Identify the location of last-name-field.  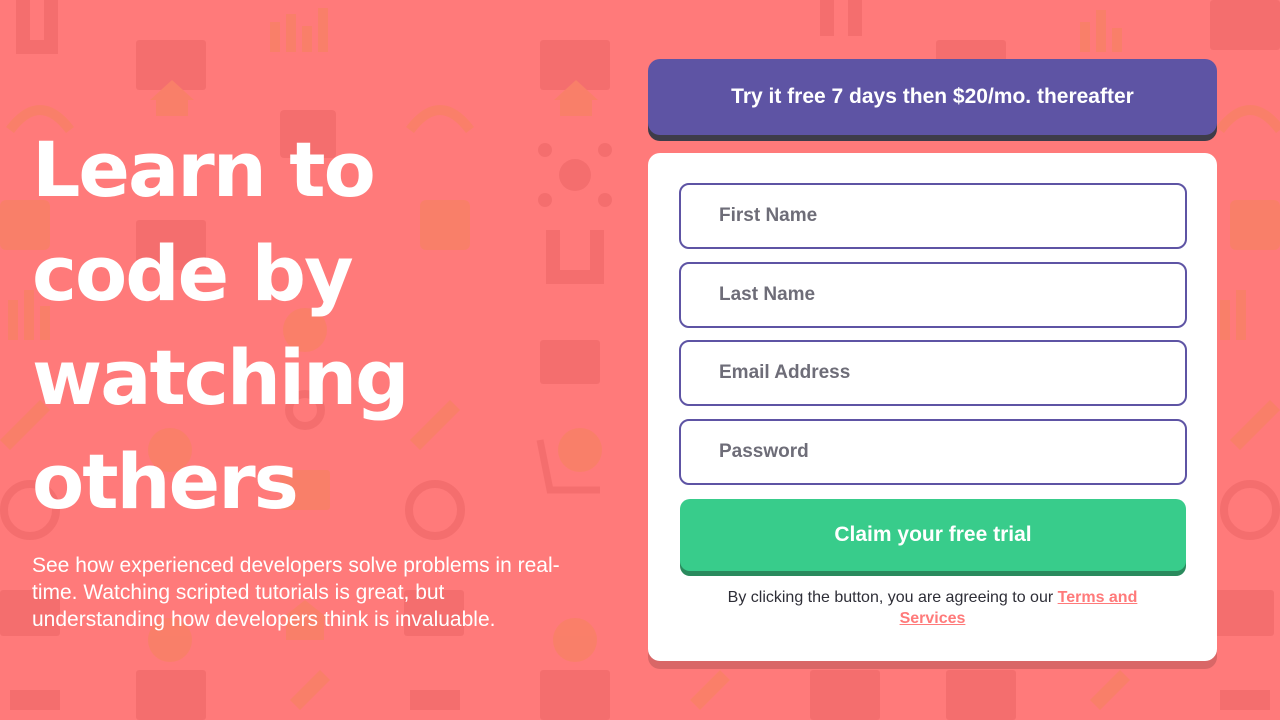
(933, 294).